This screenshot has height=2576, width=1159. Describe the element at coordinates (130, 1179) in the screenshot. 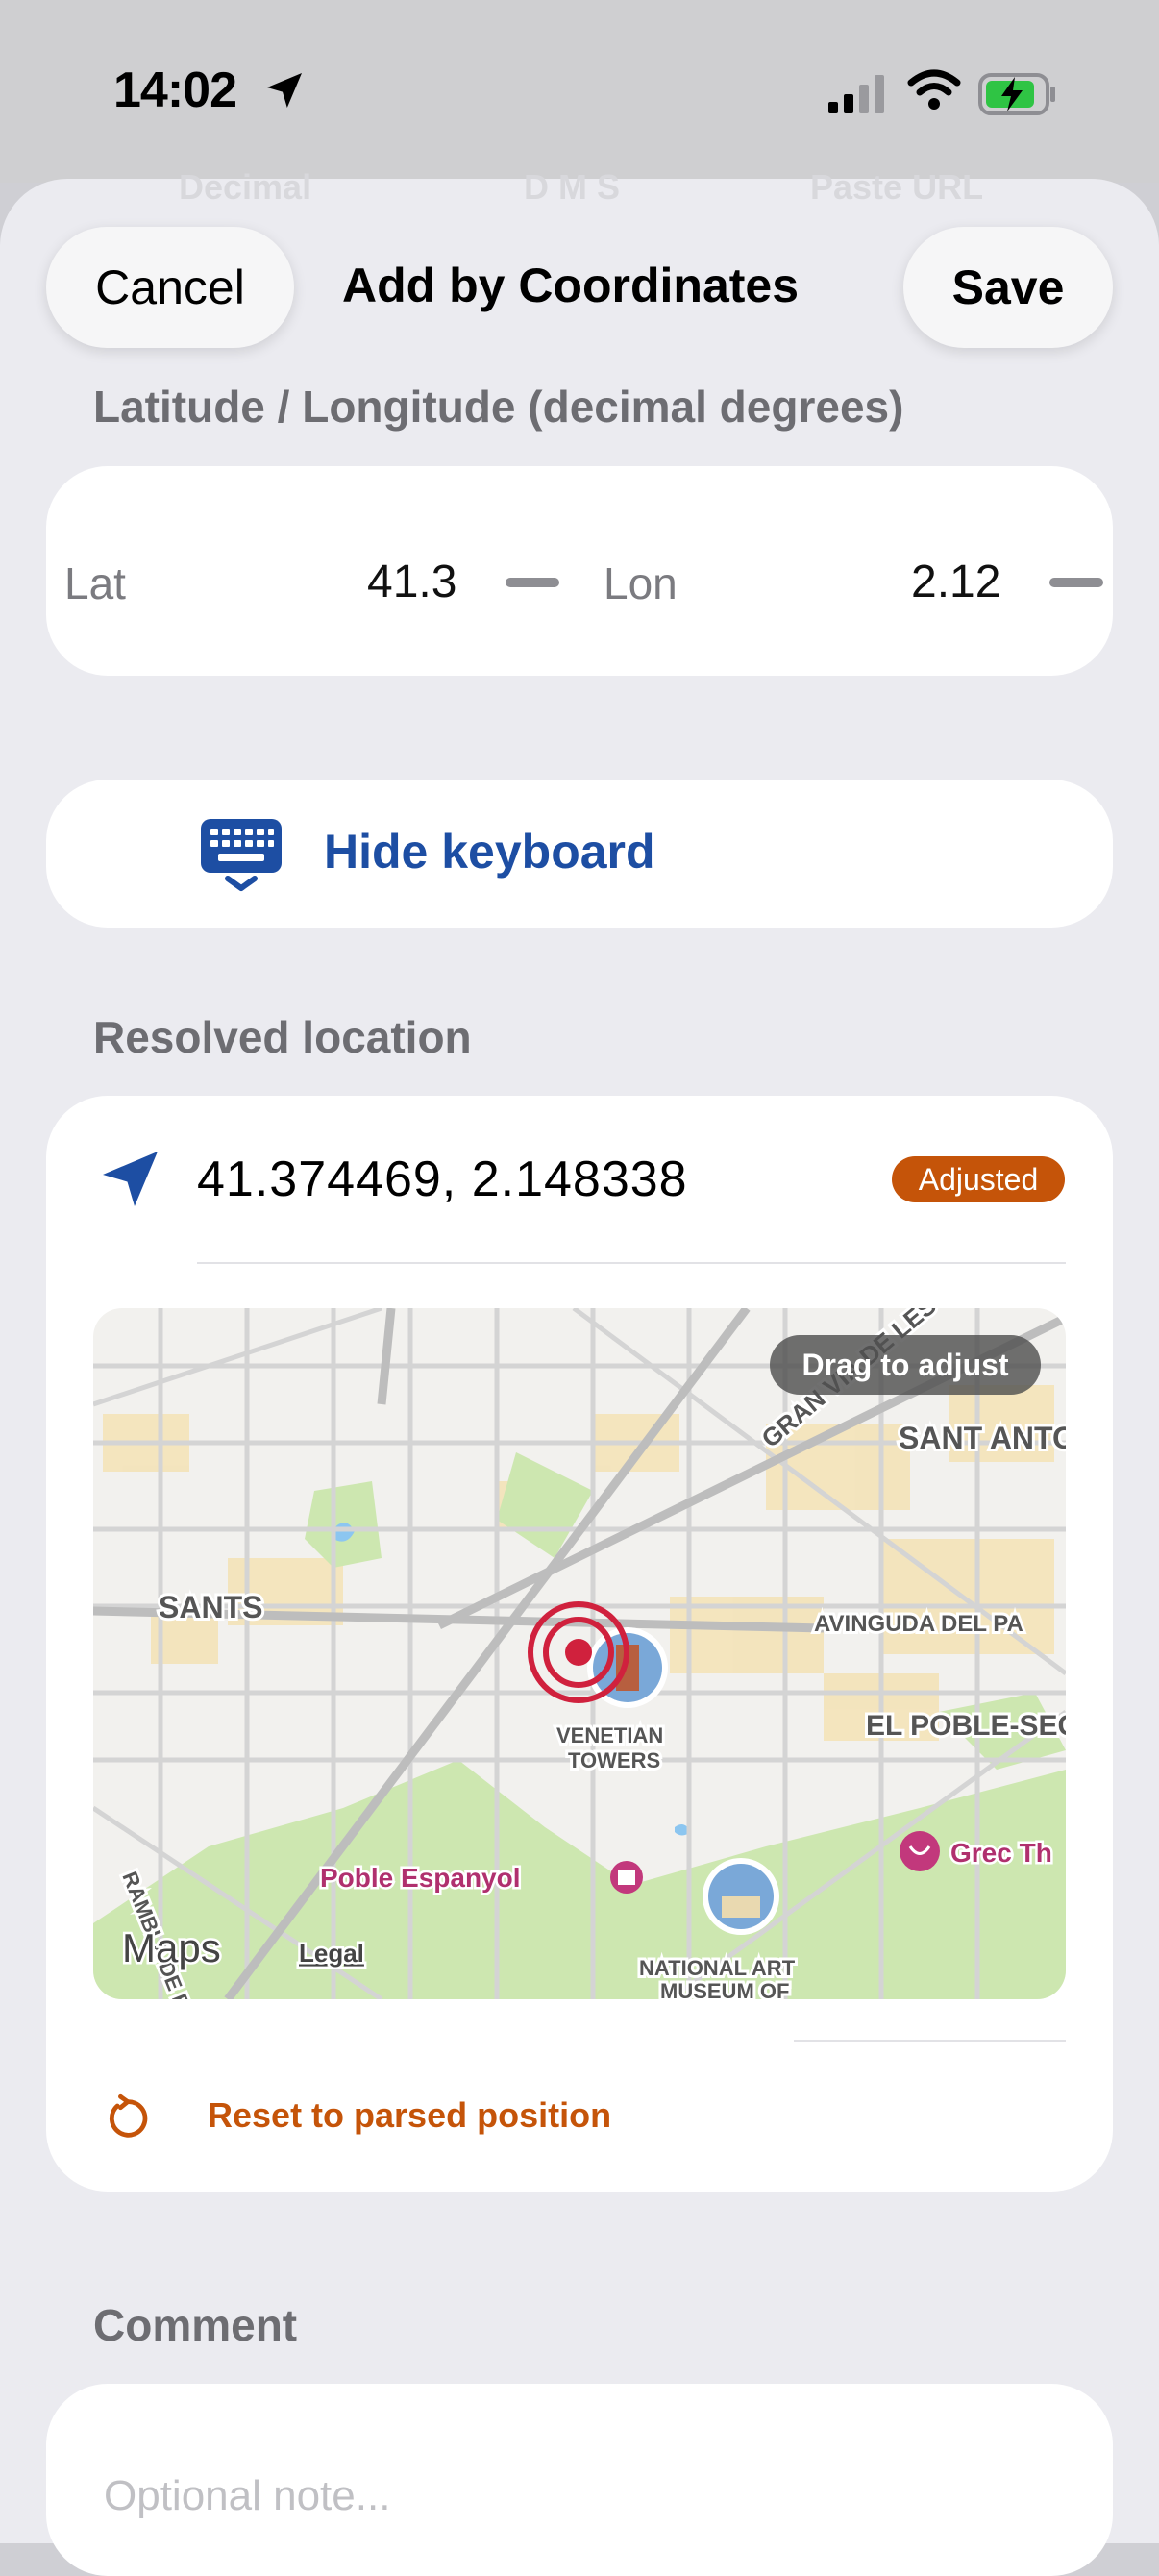

I see `navigation-arrow-icon` at that location.